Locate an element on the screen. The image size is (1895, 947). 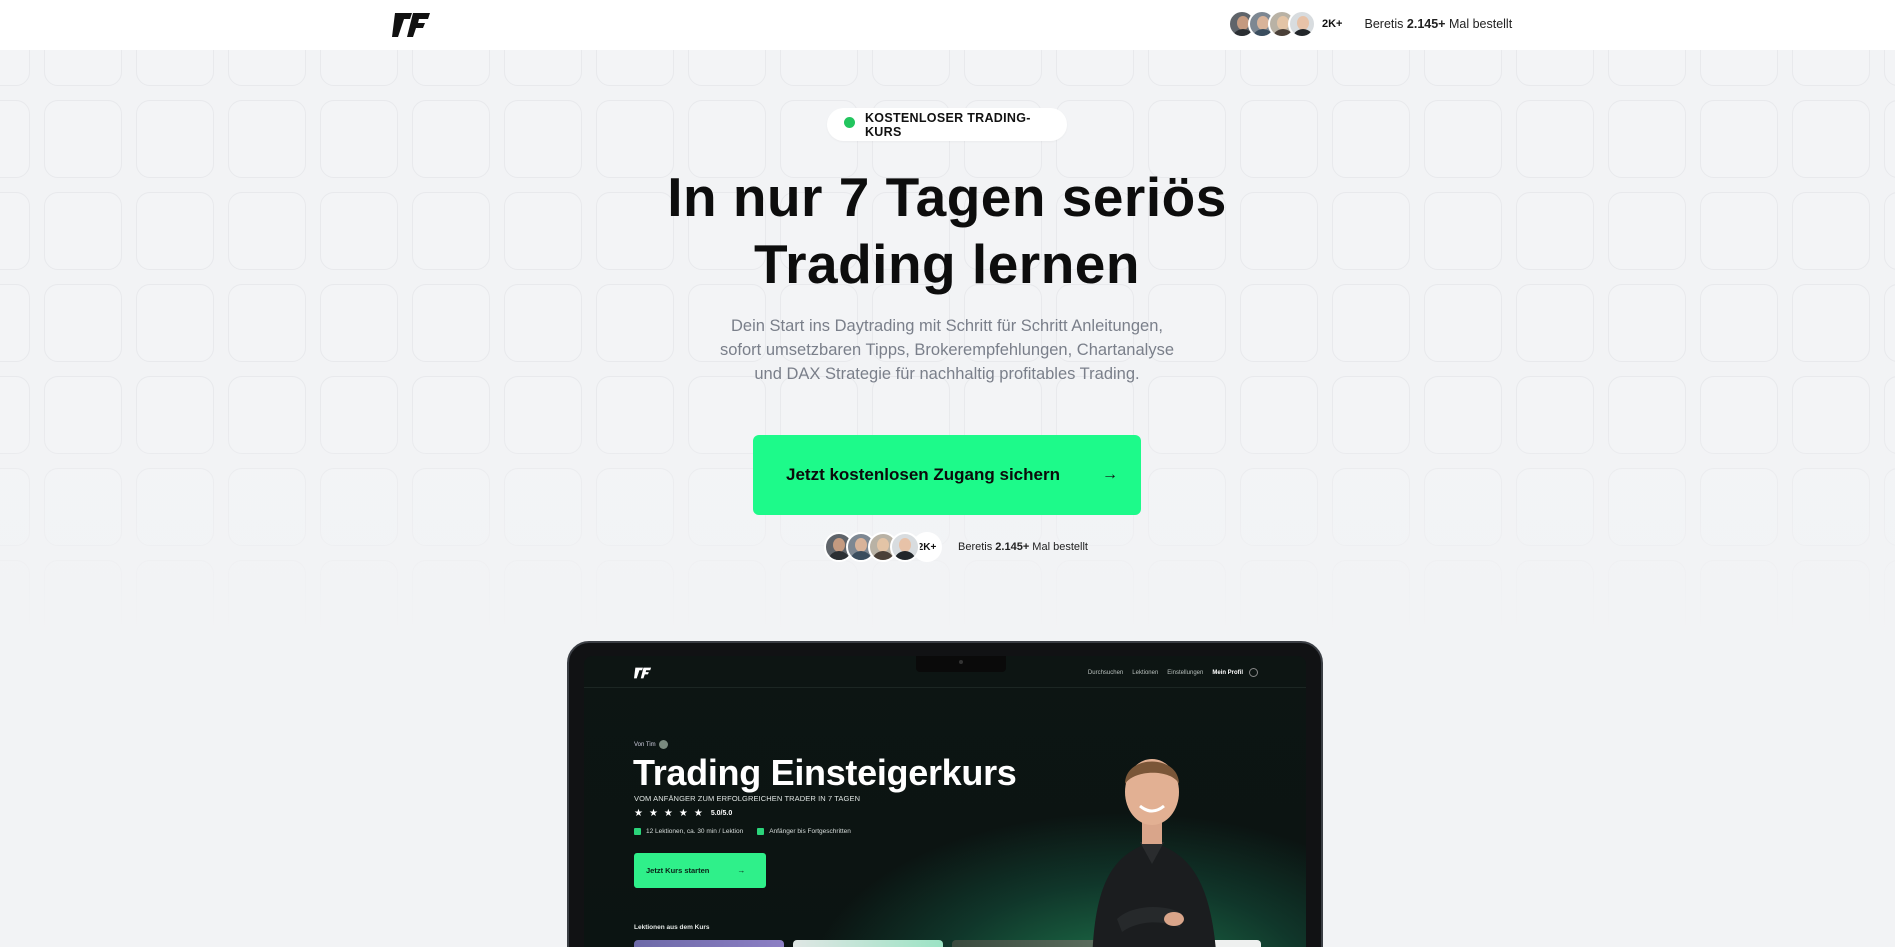
profile-icon is located at coordinates (1253, 672).